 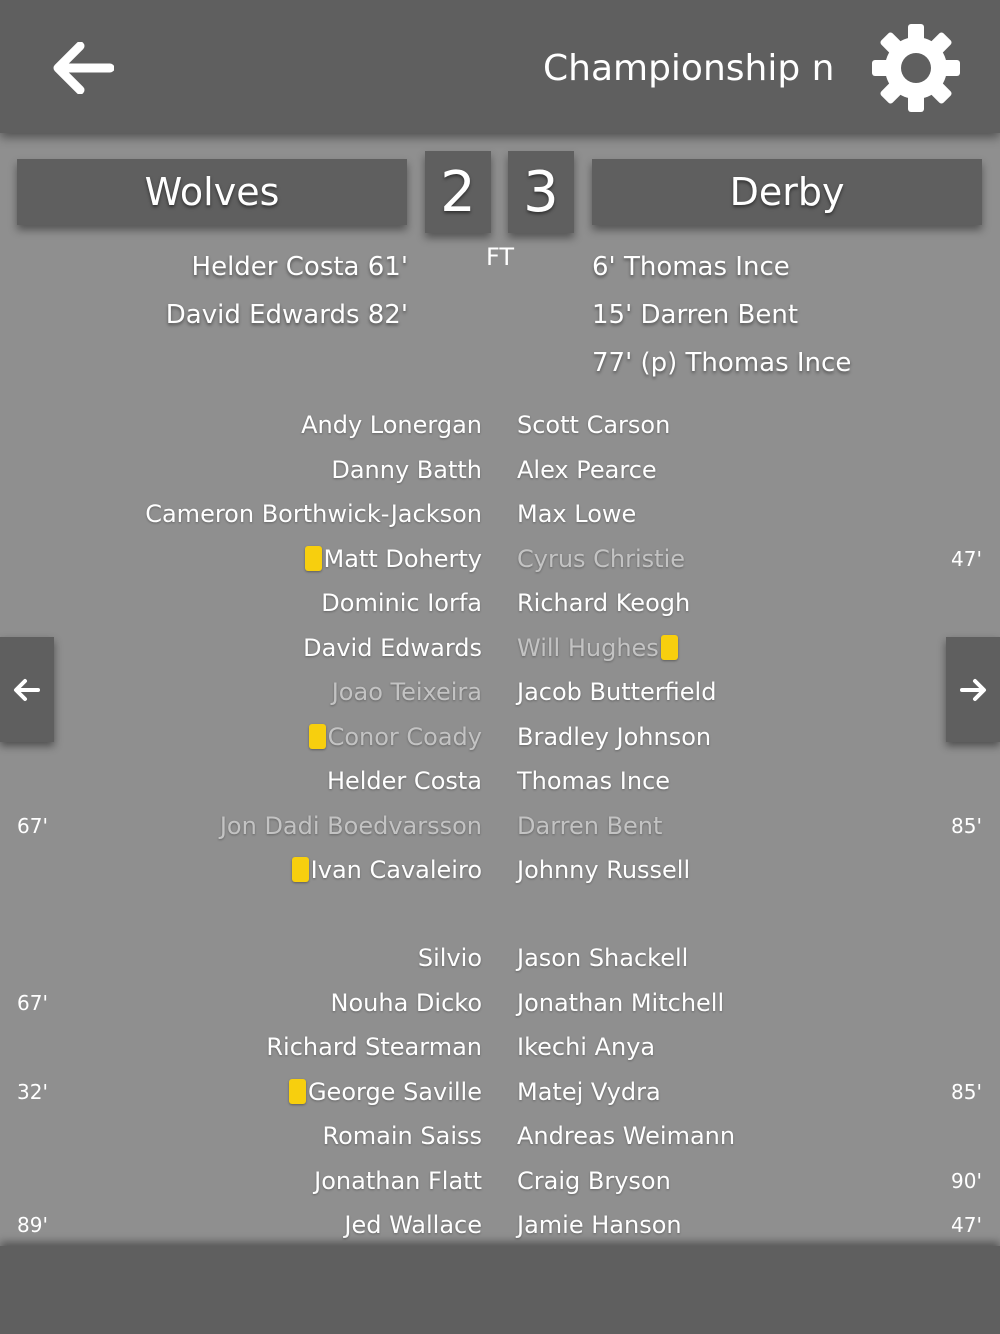 I want to click on away-player: Jacob Butterfield, so click(x=616, y=692).